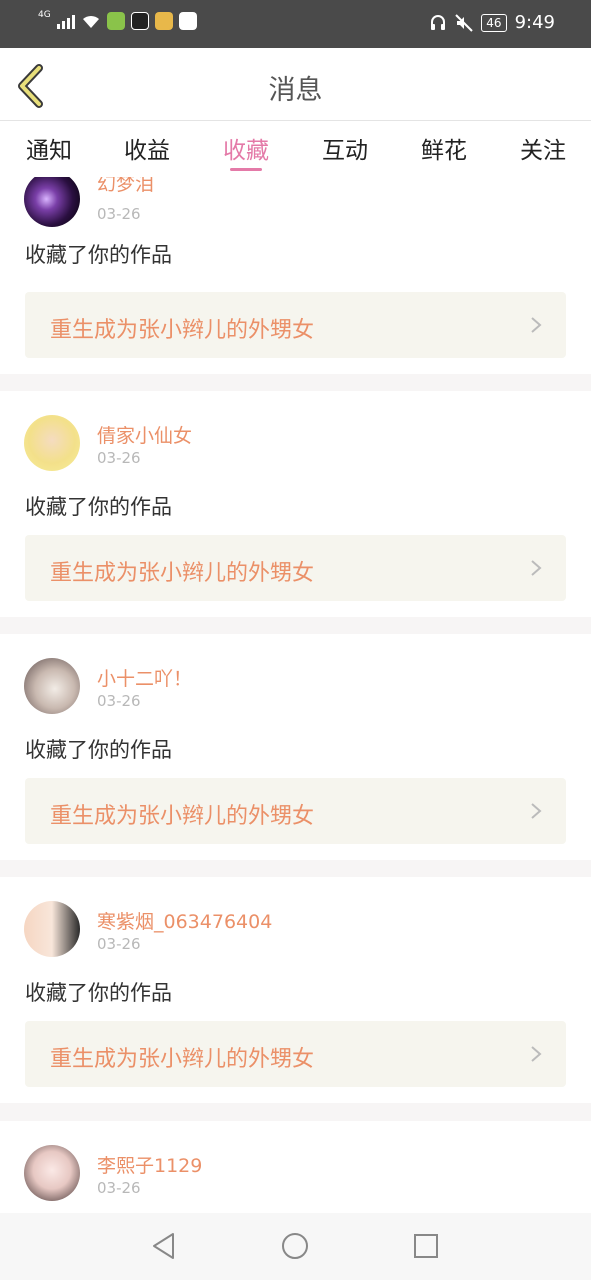 This screenshot has width=591, height=1280. Describe the element at coordinates (438, 22) in the screenshot. I see `headset-icon` at that location.